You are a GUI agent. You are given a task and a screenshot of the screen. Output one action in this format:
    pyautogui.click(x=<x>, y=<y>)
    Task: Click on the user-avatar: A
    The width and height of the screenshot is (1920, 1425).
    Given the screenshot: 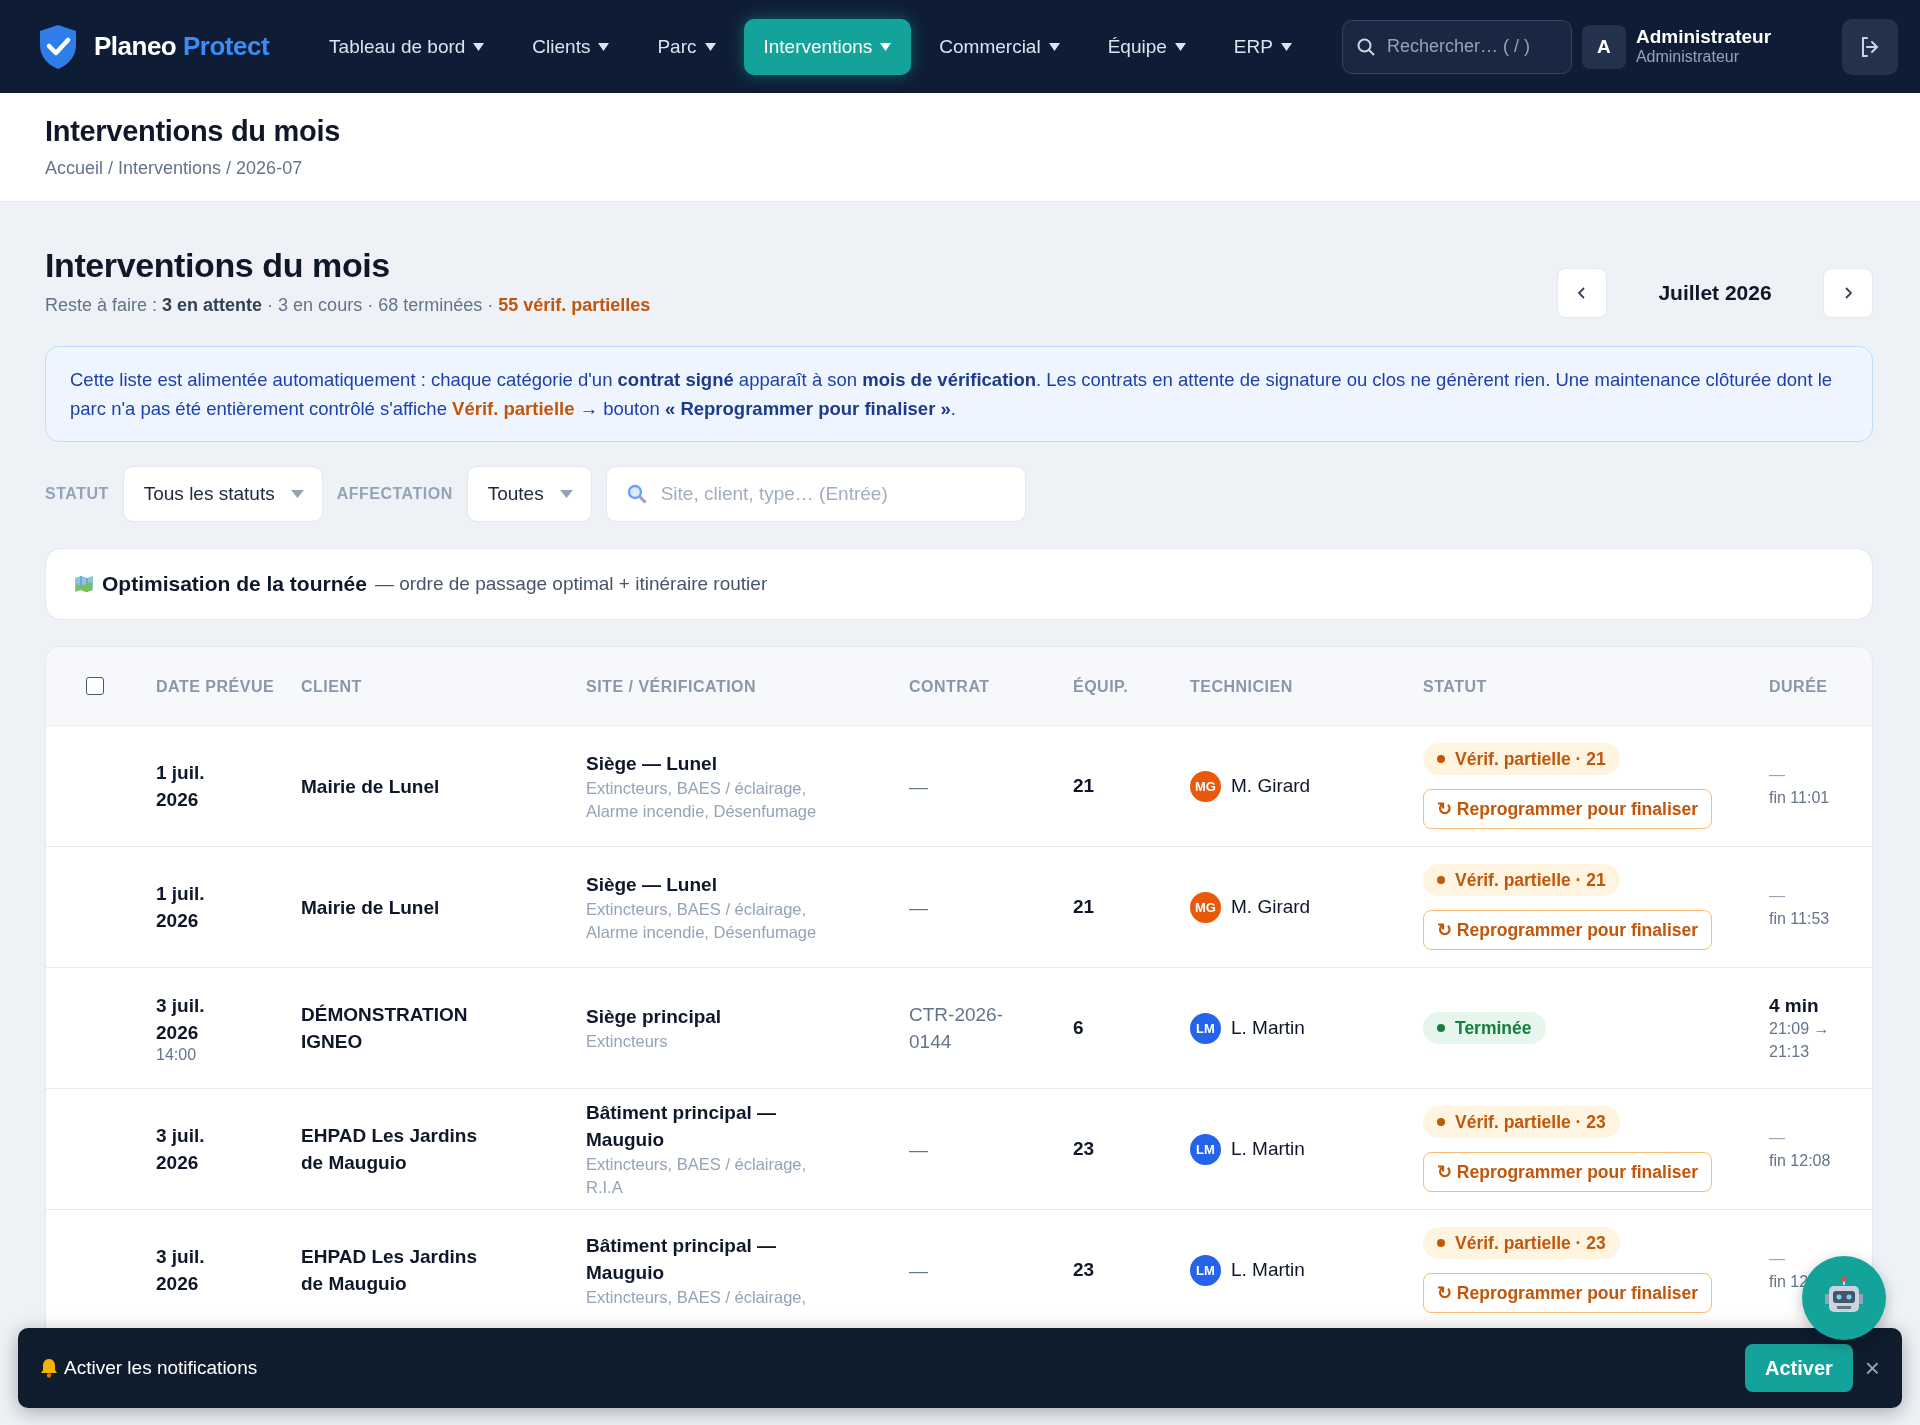 What is the action you would take?
    pyautogui.click(x=1603, y=46)
    